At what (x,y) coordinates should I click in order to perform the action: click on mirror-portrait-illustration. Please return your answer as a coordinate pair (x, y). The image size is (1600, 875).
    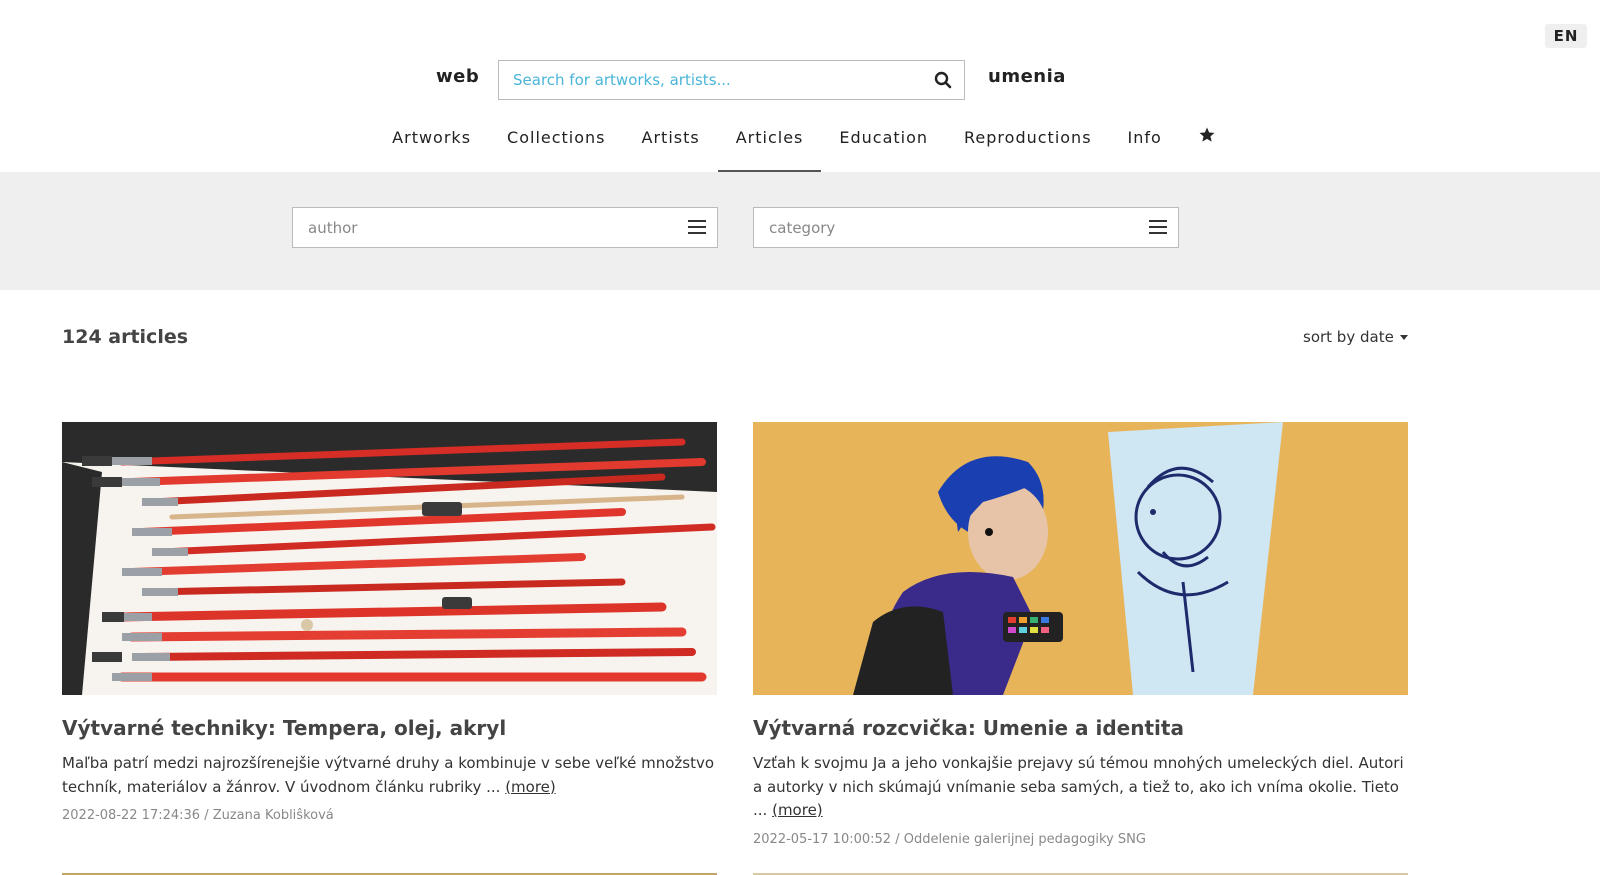
    Looking at the image, I should click on (1080, 558).